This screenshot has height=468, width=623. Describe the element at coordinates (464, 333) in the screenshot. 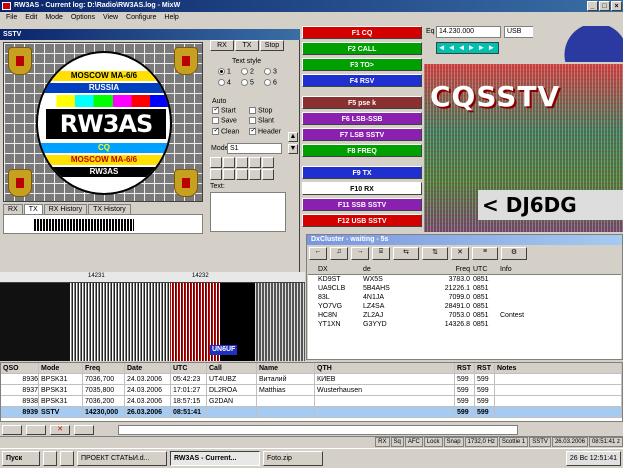

I see `dxcluster-row` at that location.